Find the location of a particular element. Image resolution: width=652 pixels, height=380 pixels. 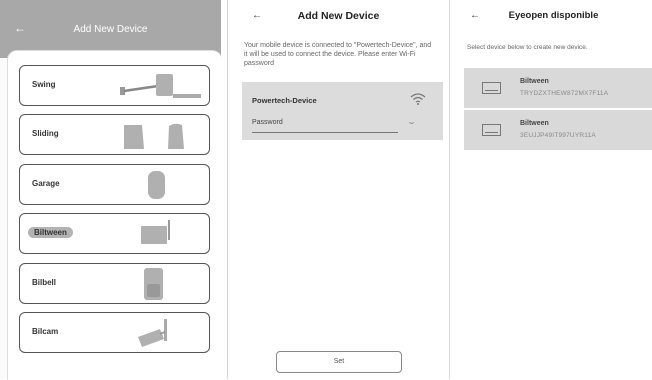

device-card-bilcam: Bilcam is located at coordinates (114, 332).